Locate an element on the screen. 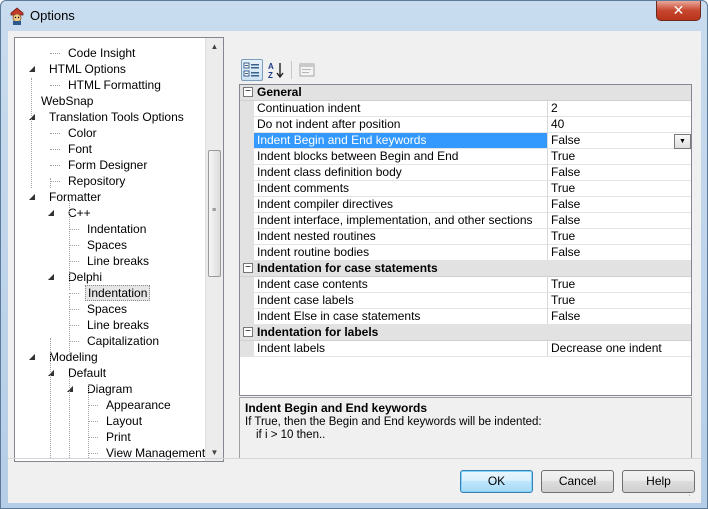 The image size is (708, 509). close-button: ✕ is located at coordinates (678, 11).